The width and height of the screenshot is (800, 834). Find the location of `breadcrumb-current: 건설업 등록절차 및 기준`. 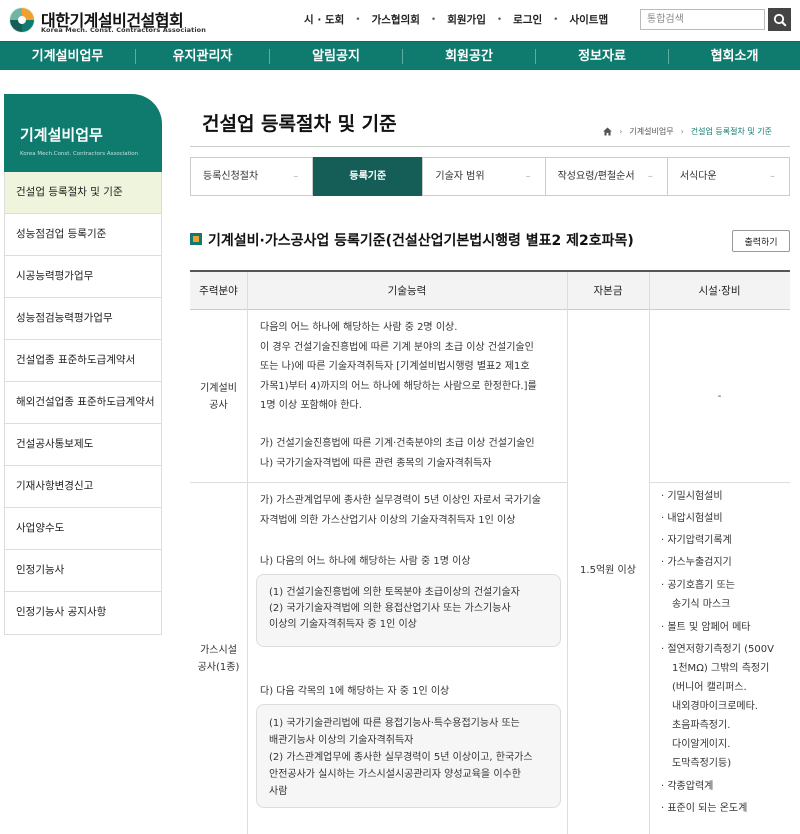

breadcrumb-current: 건설업 등록절차 및 기준 is located at coordinates (731, 131).